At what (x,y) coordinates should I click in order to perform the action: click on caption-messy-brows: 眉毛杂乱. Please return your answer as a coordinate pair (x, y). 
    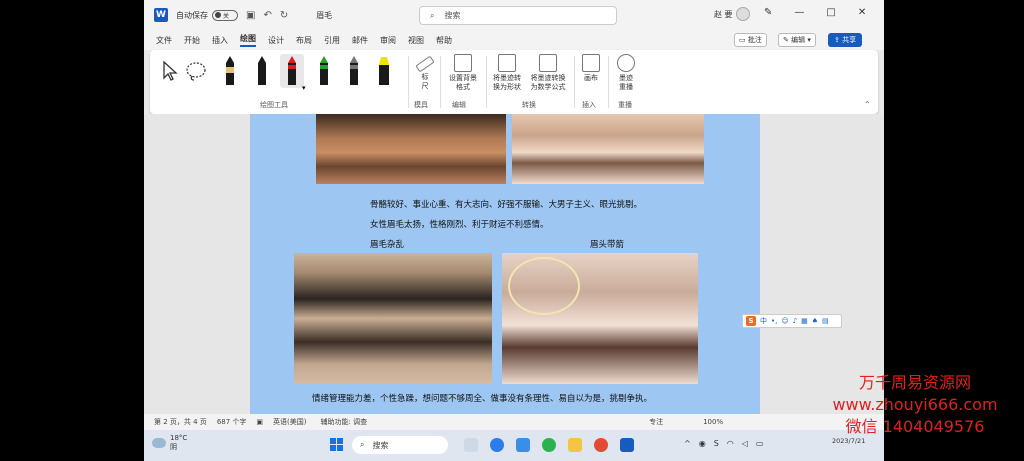
    Looking at the image, I should click on (387, 245).